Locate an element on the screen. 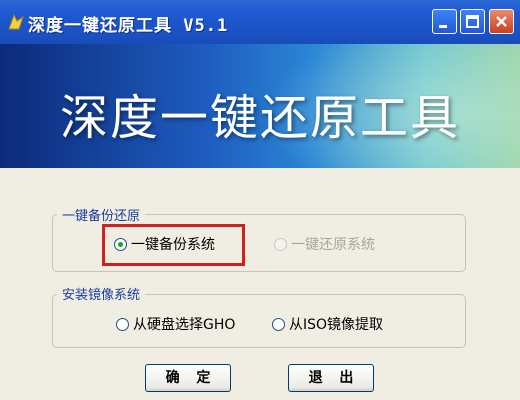 This screenshot has width=520, height=400. maximize-icon is located at coordinates (472, 21).